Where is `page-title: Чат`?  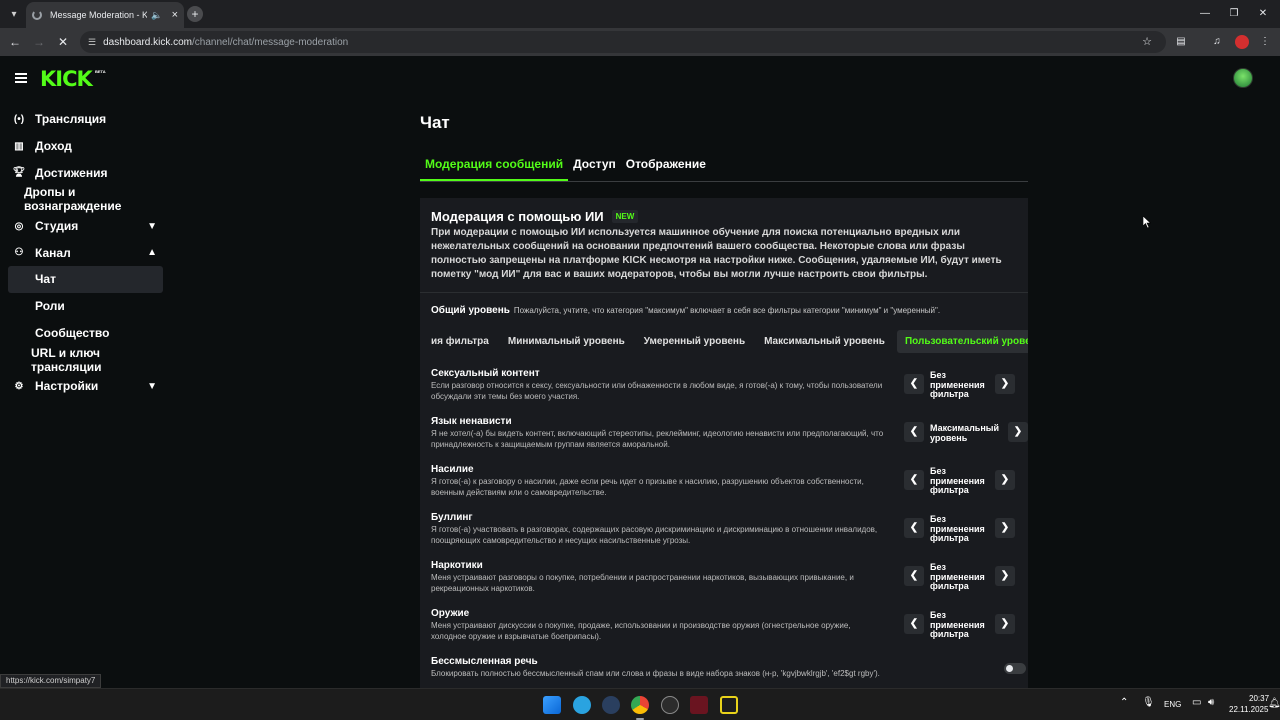
page-title: Чат is located at coordinates (435, 122).